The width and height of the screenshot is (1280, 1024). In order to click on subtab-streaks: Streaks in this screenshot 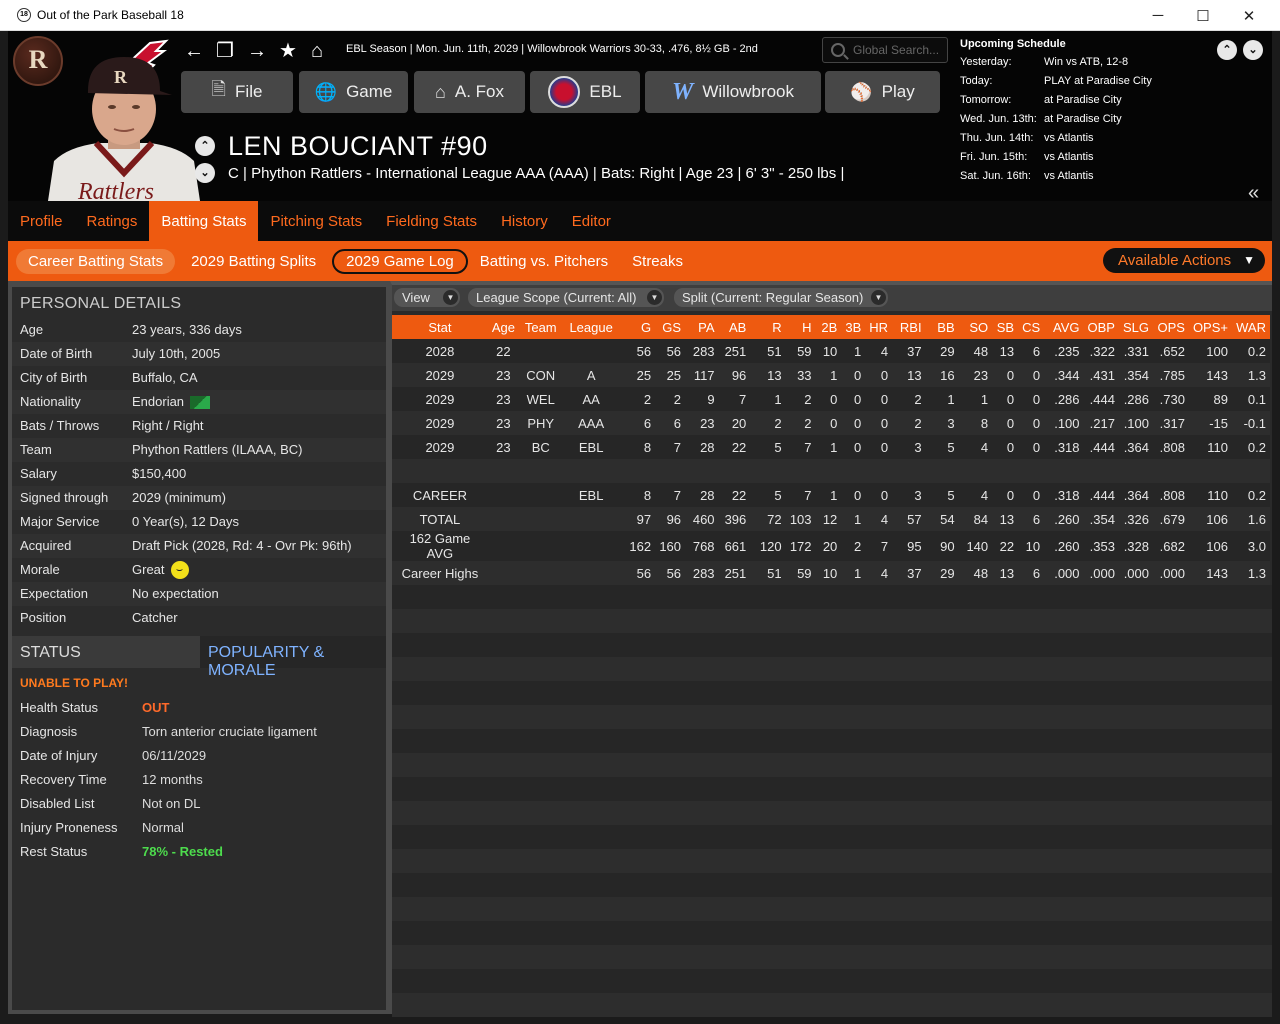, I will do `click(657, 261)`.